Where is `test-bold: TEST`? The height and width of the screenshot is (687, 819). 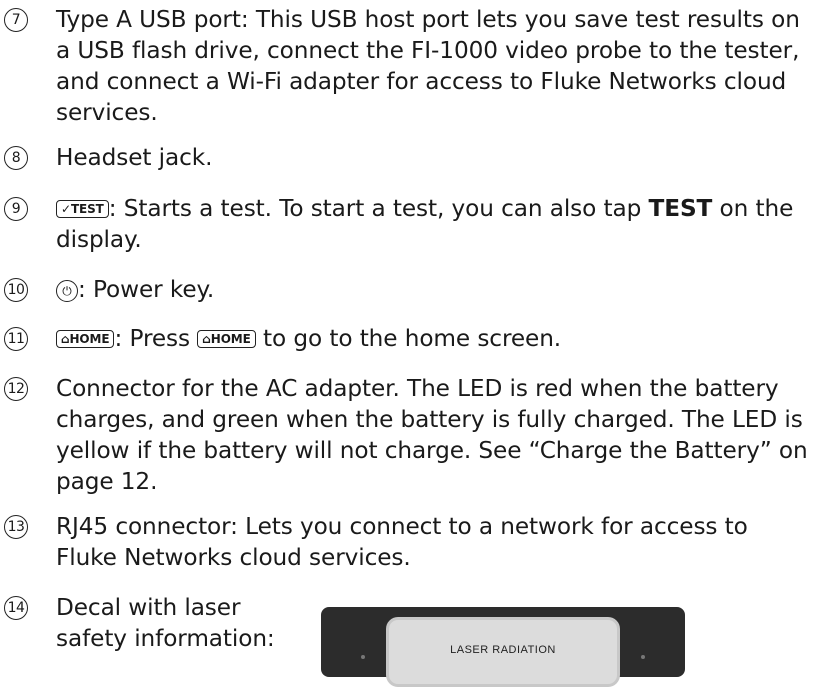 test-bold: TEST is located at coordinates (680, 208).